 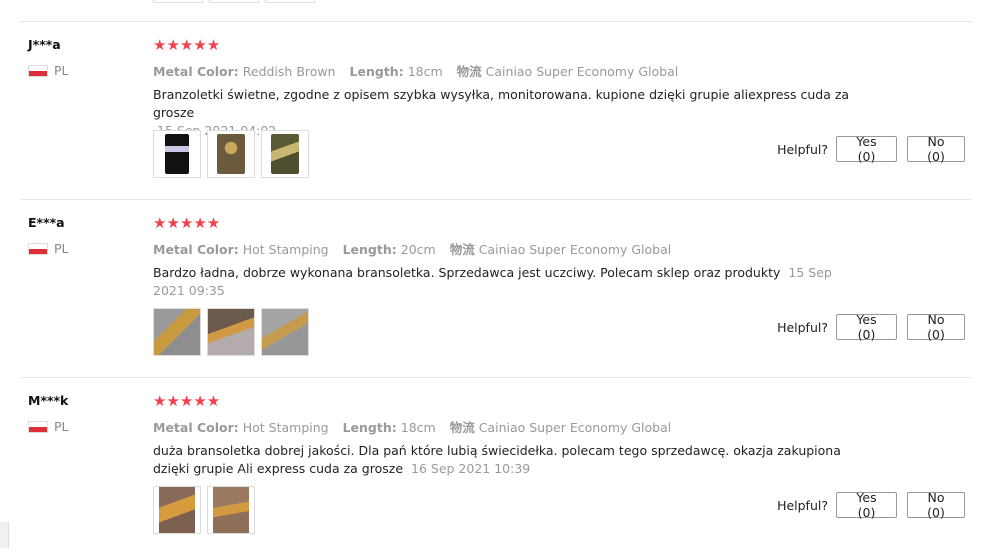 I want to click on phone-photo-icon, so click(x=177, y=154).